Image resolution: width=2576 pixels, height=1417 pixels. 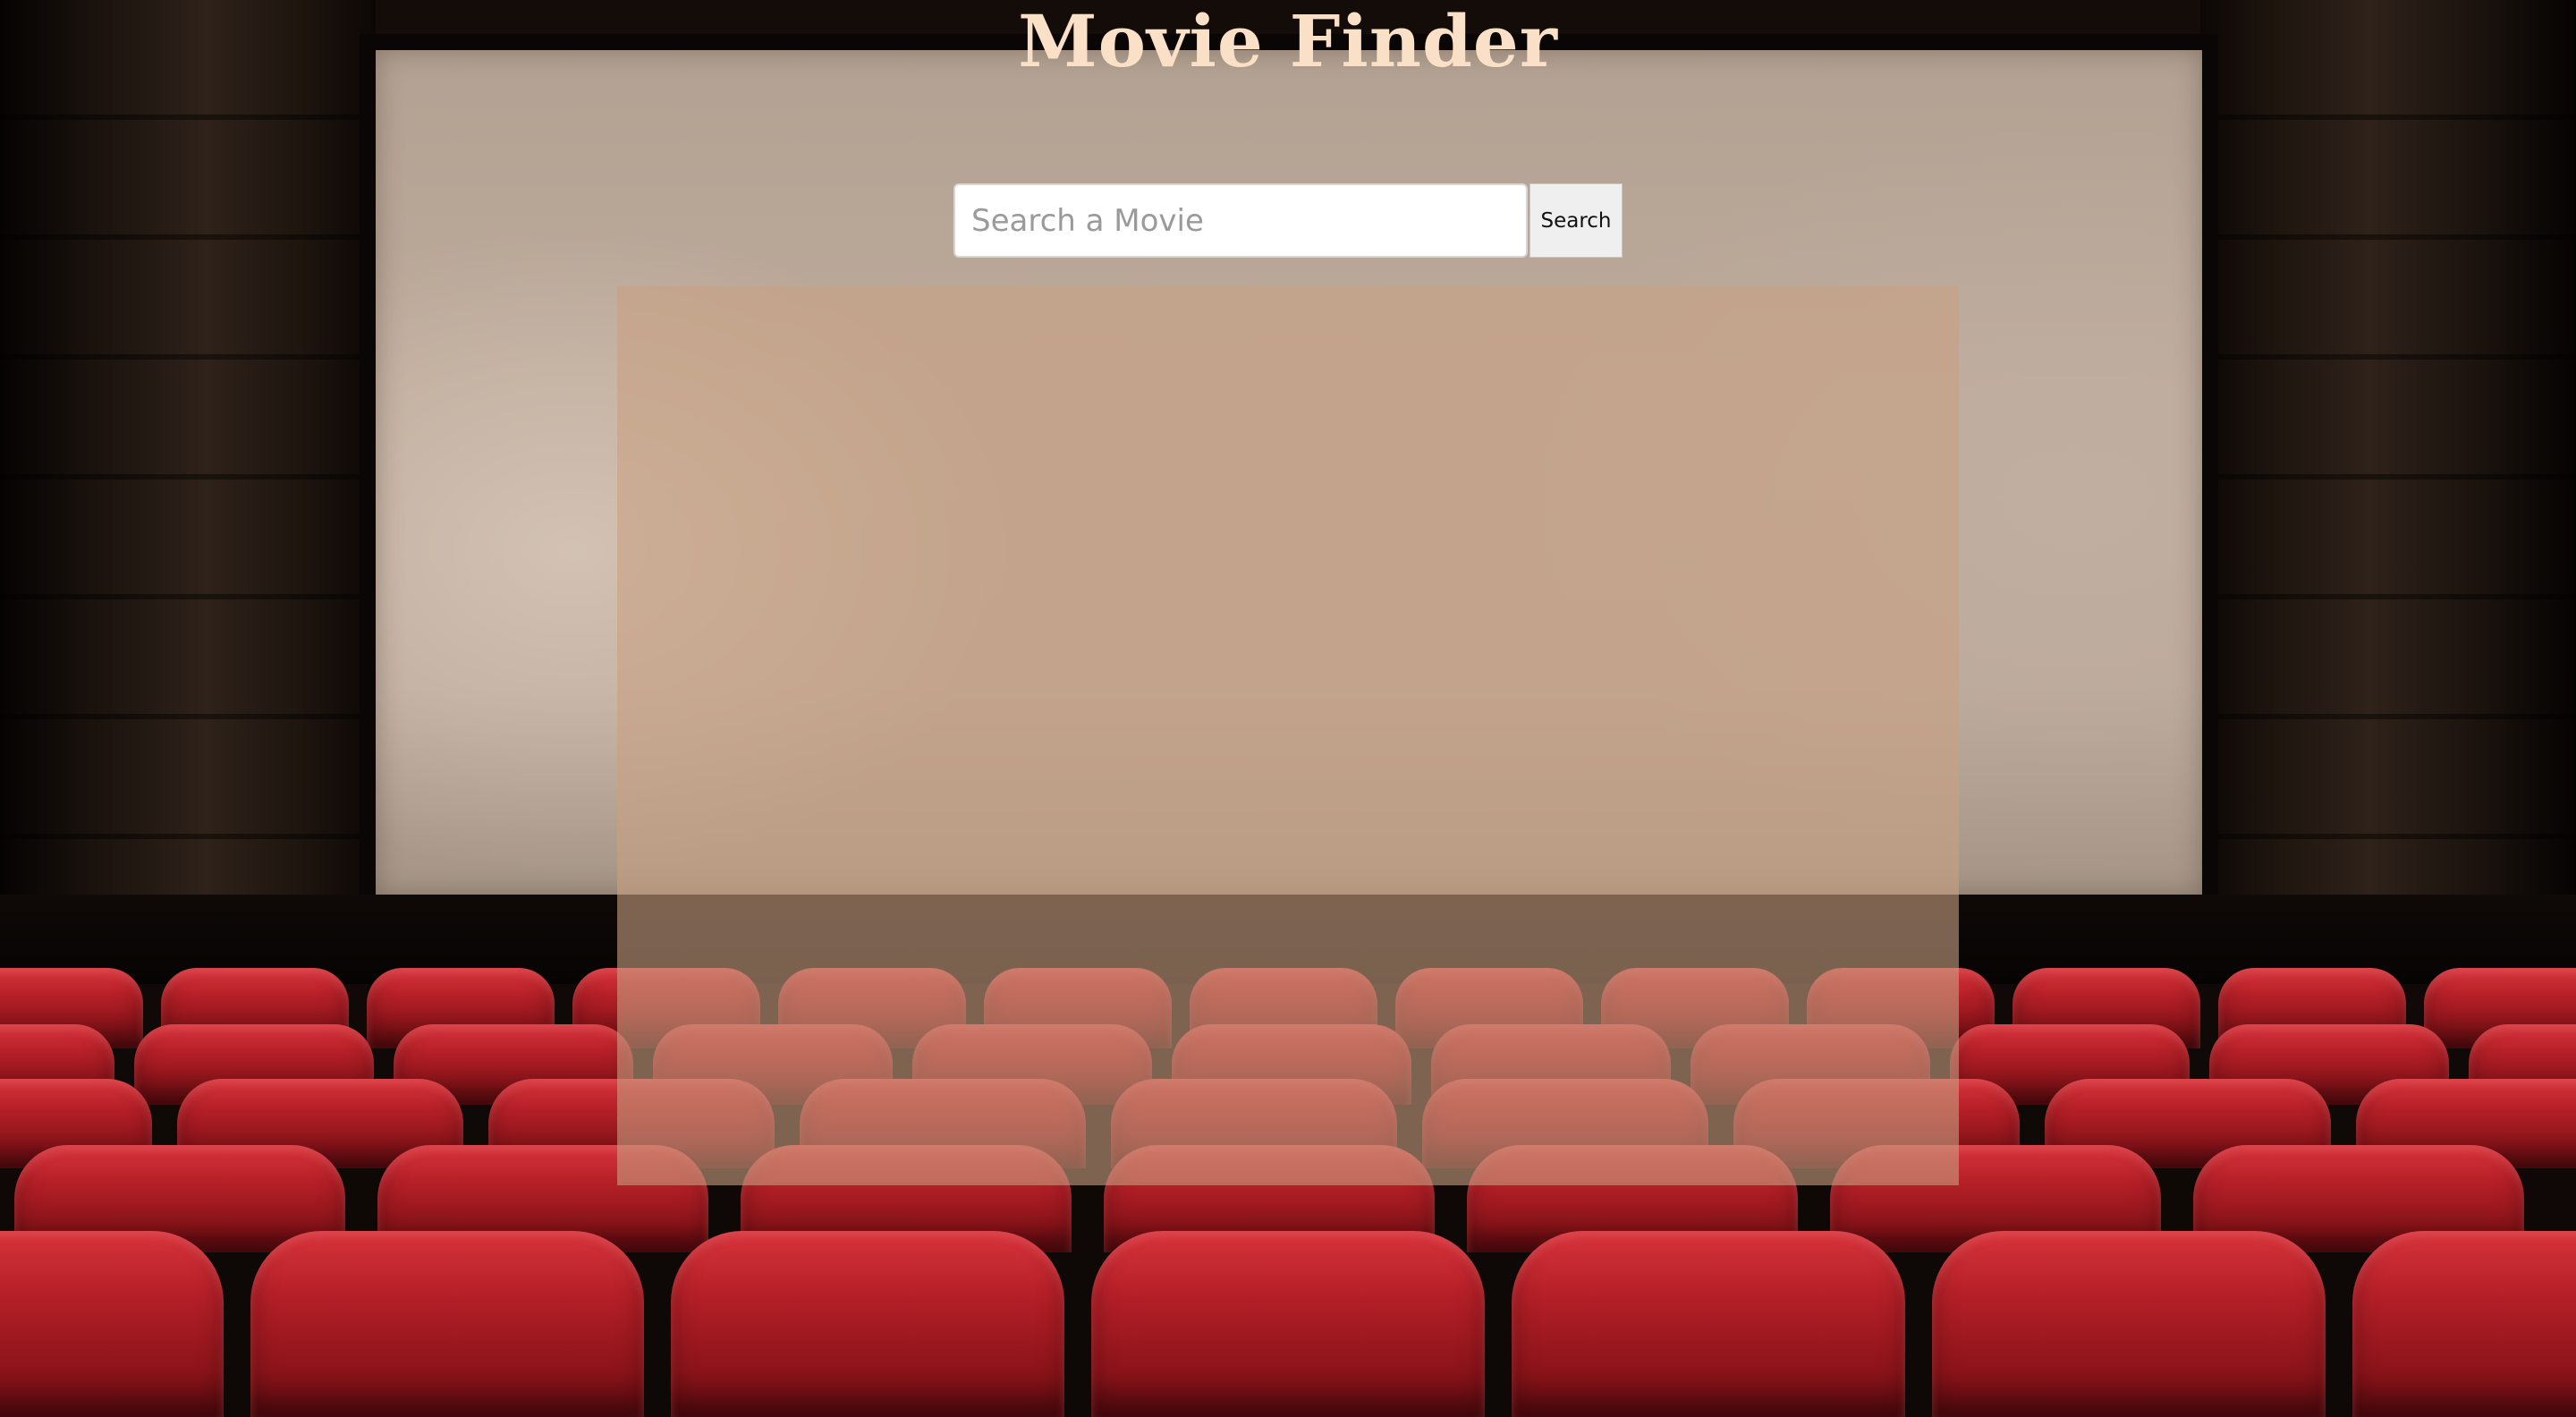 What do you see at coordinates (188, 474) in the screenshot?
I see `left-wall` at bounding box center [188, 474].